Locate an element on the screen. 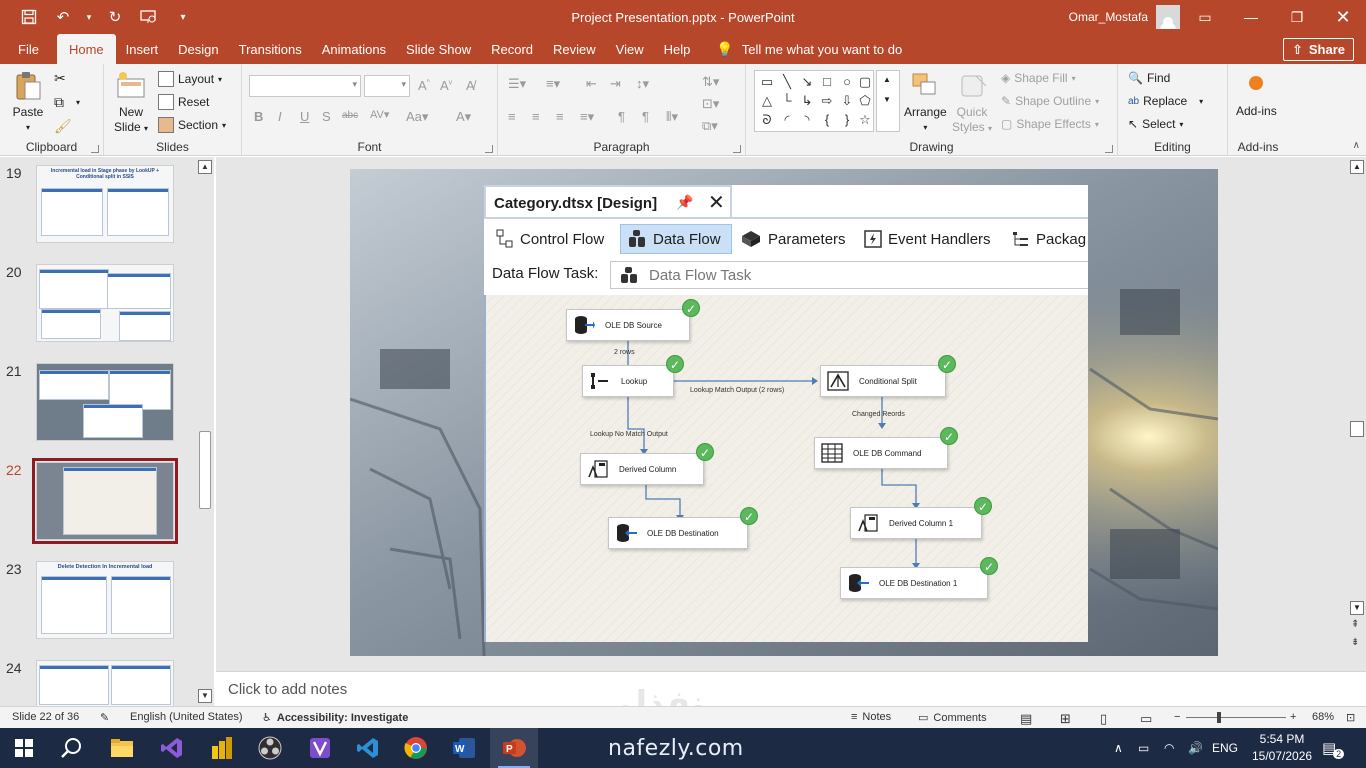 The width and height of the screenshot is (1366, 768). curve-shape-icon: ◝ is located at coordinates (807, 120).